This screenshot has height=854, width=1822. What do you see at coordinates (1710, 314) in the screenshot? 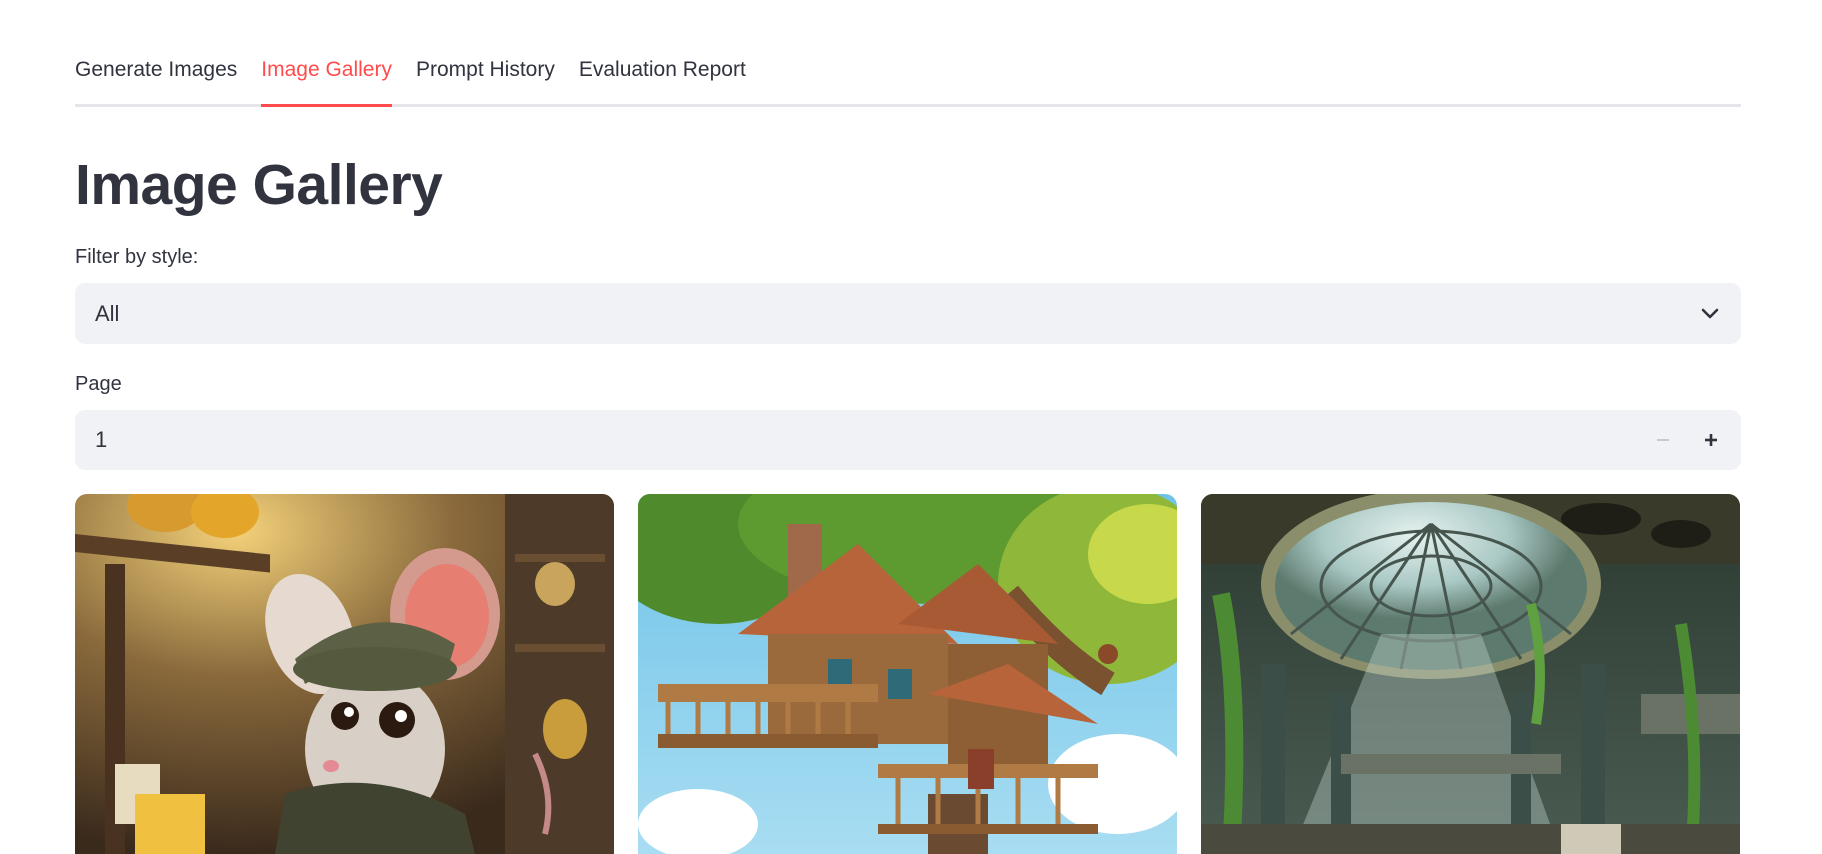
I see `chevron-down-icon` at bounding box center [1710, 314].